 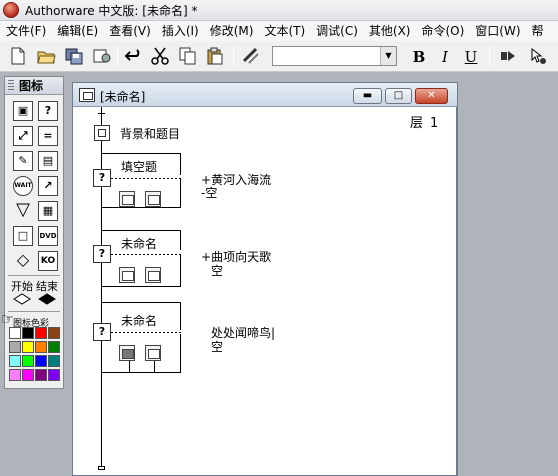 What do you see at coordinates (367, 96) in the screenshot?
I see `minimize-button: ▬` at bounding box center [367, 96].